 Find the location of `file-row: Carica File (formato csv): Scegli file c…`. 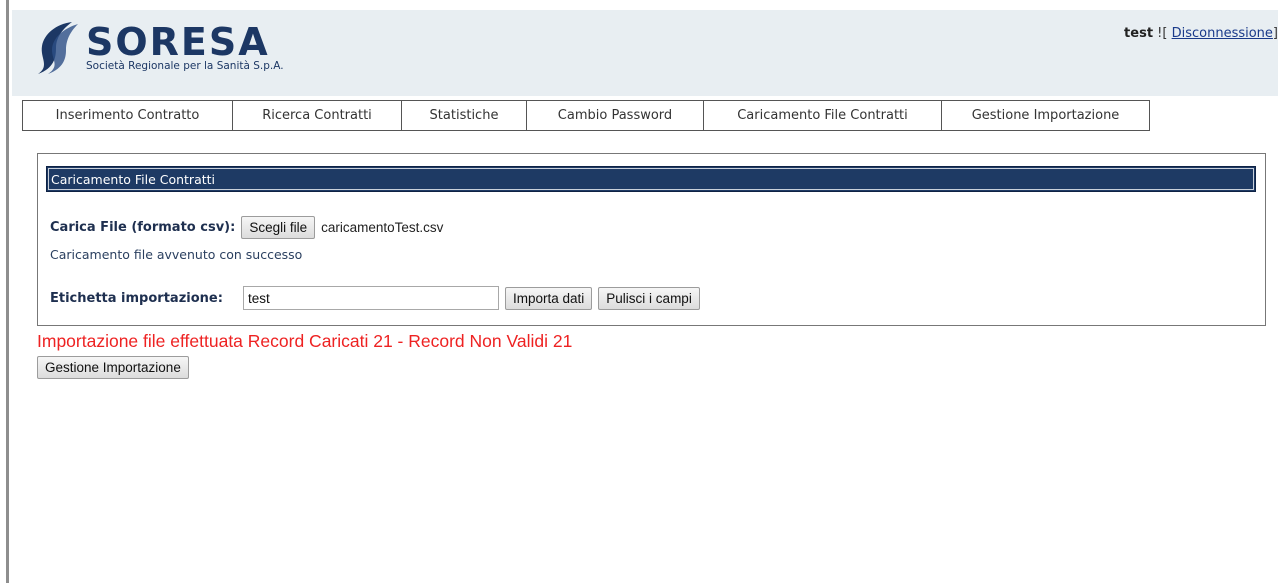

file-row: Carica File (formato csv): Scegli file c… is located at coordinates (246, 227).